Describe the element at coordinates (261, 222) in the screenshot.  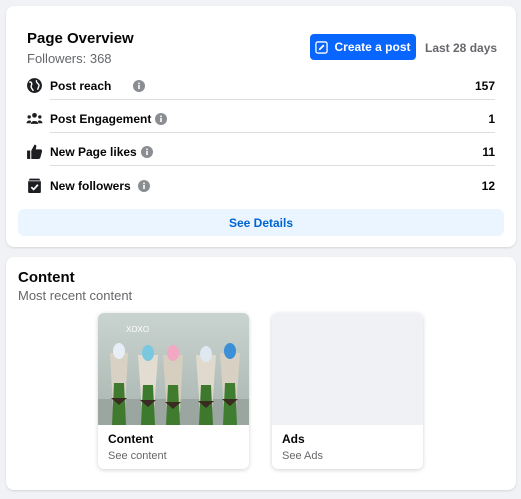
I see `see-details-button: See Details` at that location.